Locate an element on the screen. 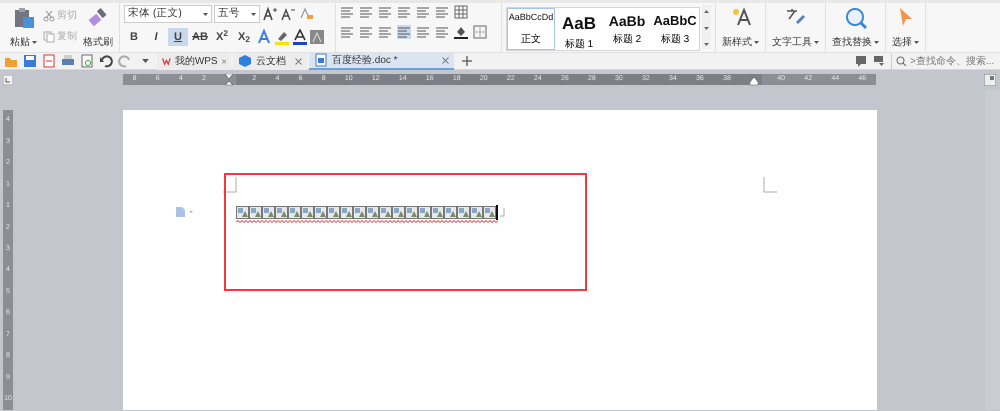  border-icon is located at coordinates (480, 32).